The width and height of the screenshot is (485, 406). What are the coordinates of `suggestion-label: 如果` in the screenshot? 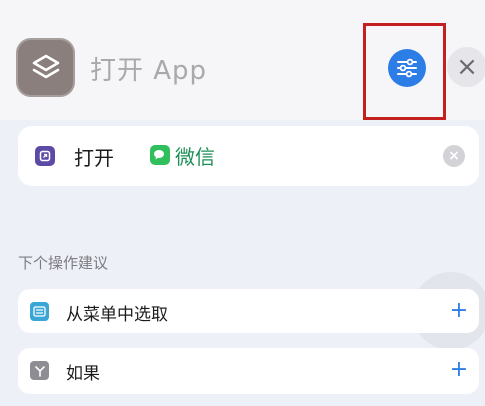 It's located at (83, 374).